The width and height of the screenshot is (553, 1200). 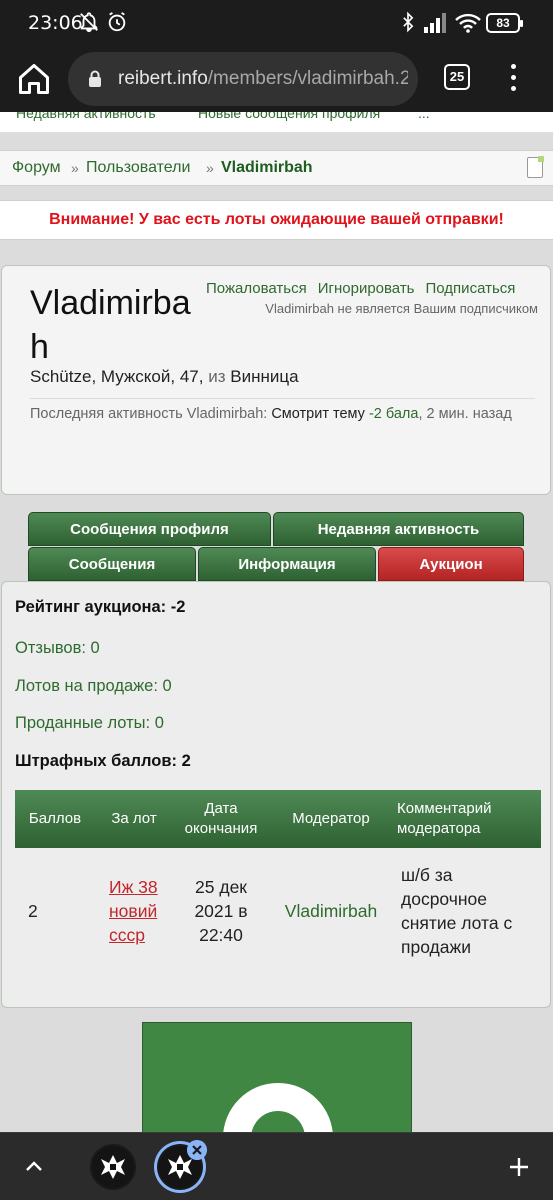 I want to click on sold-lots: Проданные лоты: 0, so click(x=89, y=723).